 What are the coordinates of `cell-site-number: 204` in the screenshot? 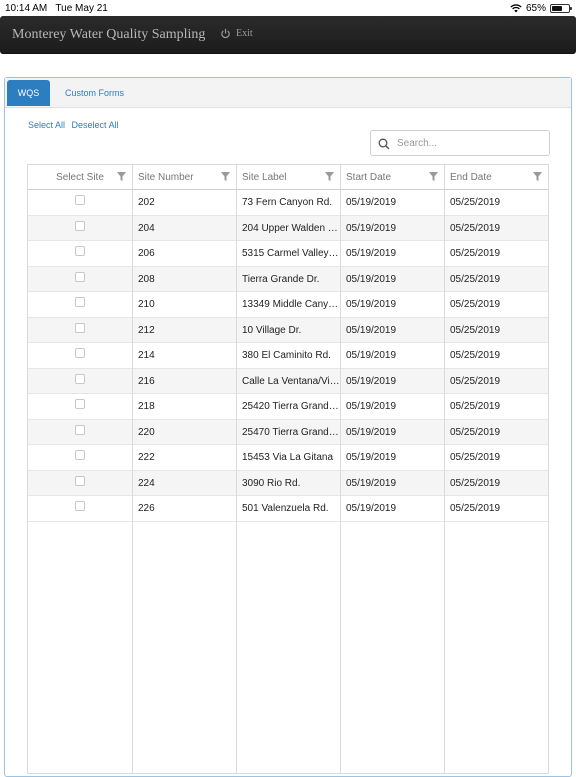 It's located at (146, 228).